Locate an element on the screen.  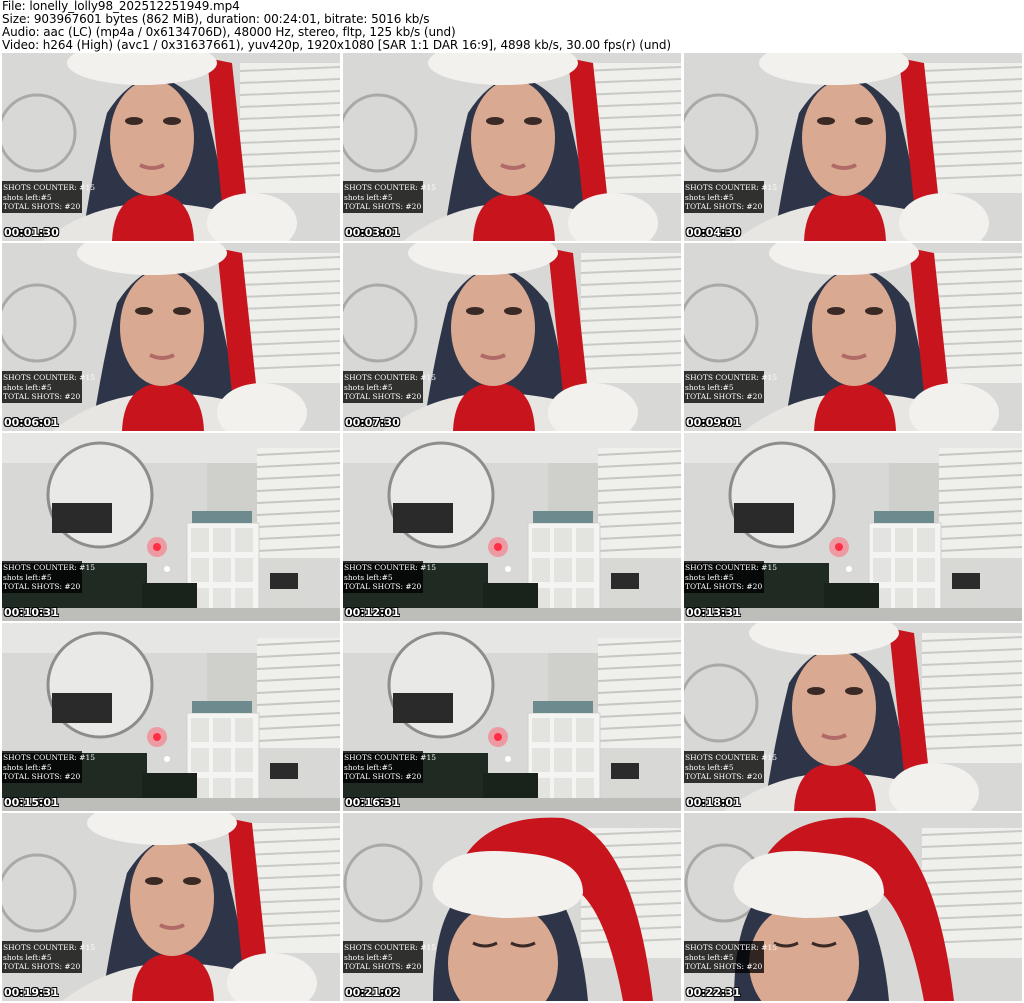
thumbnail-timestamp: 00:06:01 is located at coordinates (31, 422).